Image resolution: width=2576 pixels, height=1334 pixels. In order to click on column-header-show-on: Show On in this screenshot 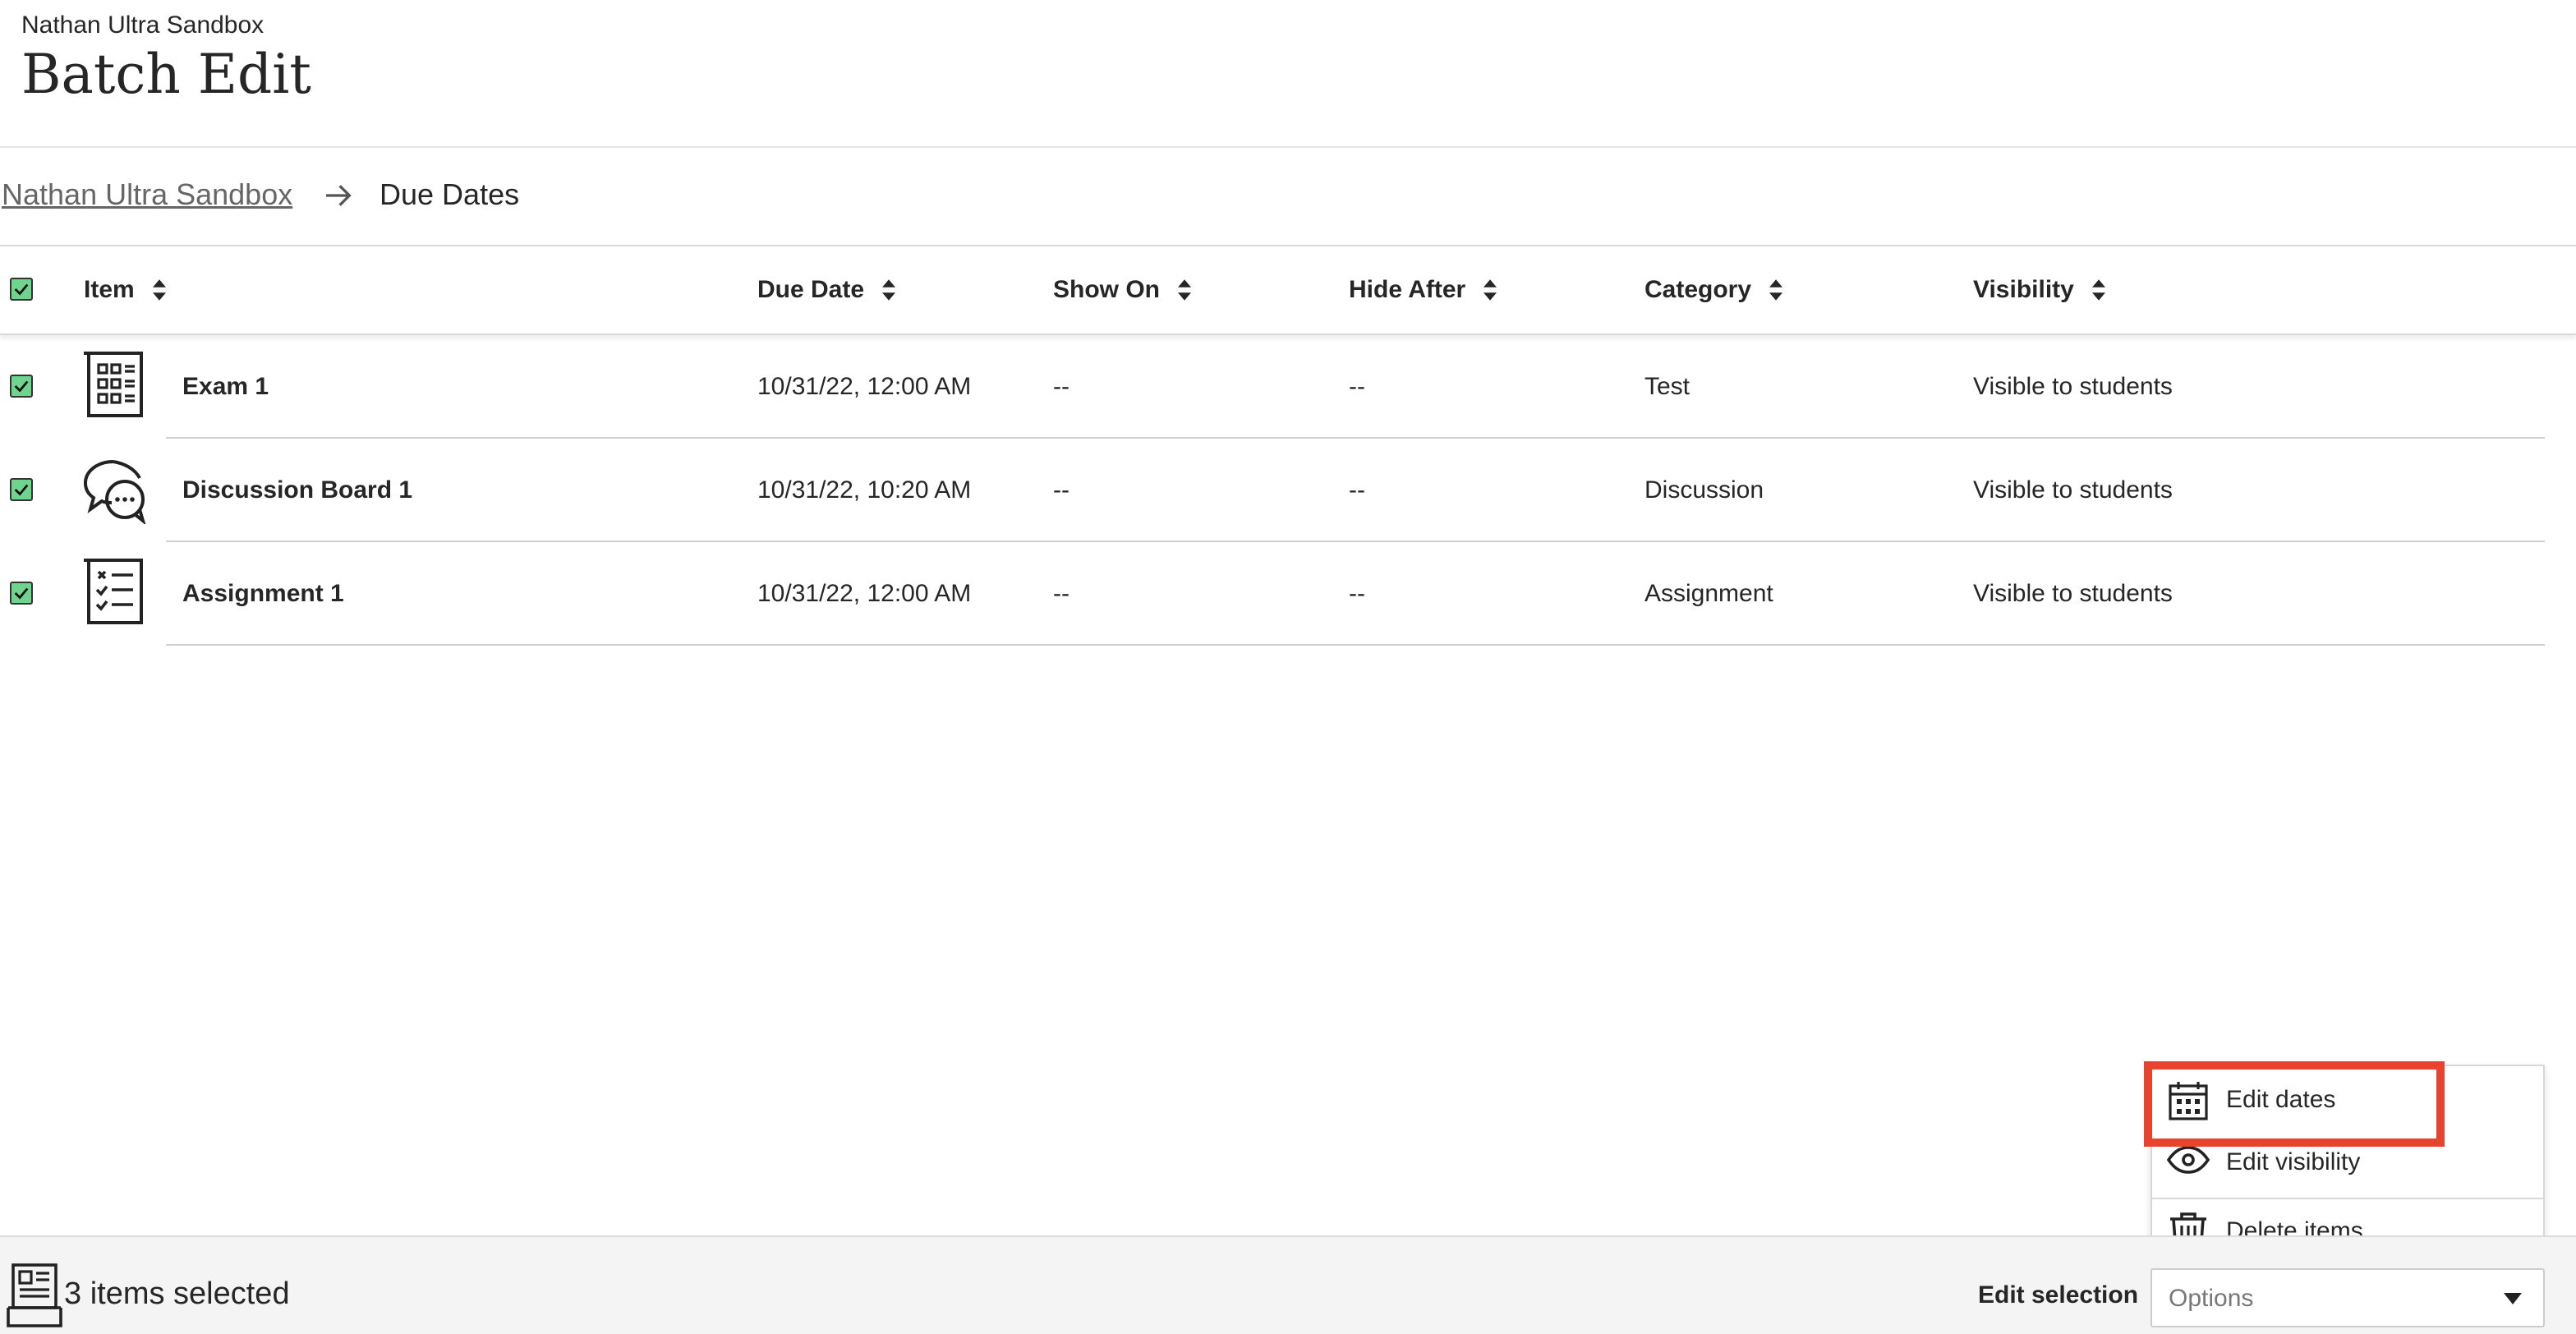, I will do `click(1122, 290)`.